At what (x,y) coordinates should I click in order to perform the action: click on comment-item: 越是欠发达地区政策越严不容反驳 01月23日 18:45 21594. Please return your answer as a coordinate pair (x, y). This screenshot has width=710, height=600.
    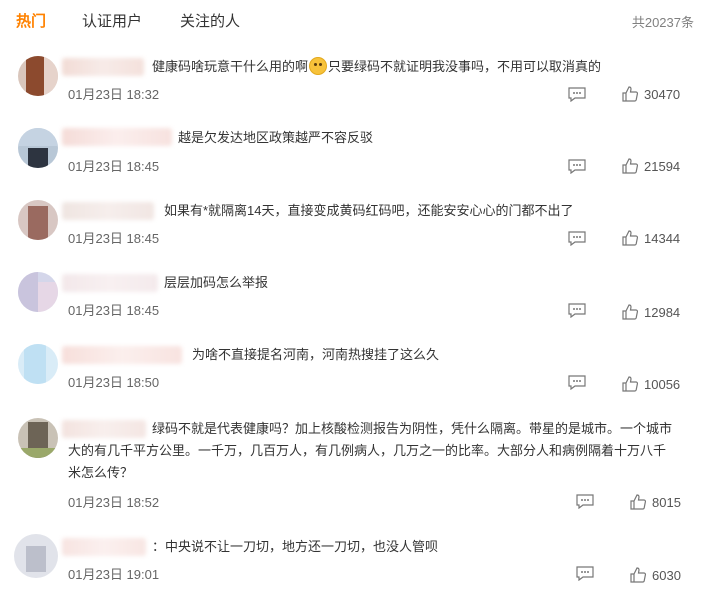
    Looking at the image, I should click on (355, 152).